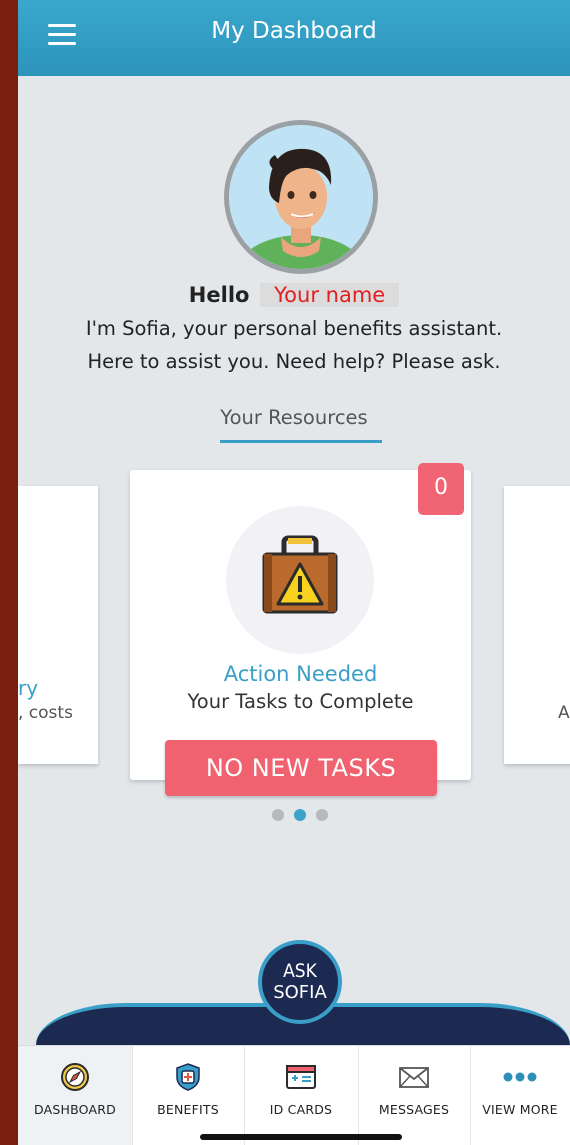 Image resolution: width=570 pixels, height=1145 pixels. I want to click on page-title: My Dashboard, so click(294, 31).